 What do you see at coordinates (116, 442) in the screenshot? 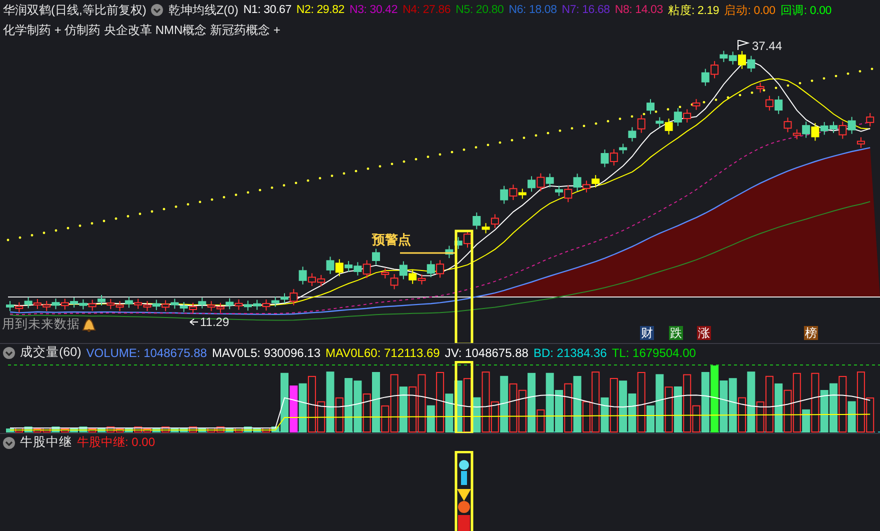
I see `indicator-value: 牛股中继: 0.00` at bounding box center [116, 442].